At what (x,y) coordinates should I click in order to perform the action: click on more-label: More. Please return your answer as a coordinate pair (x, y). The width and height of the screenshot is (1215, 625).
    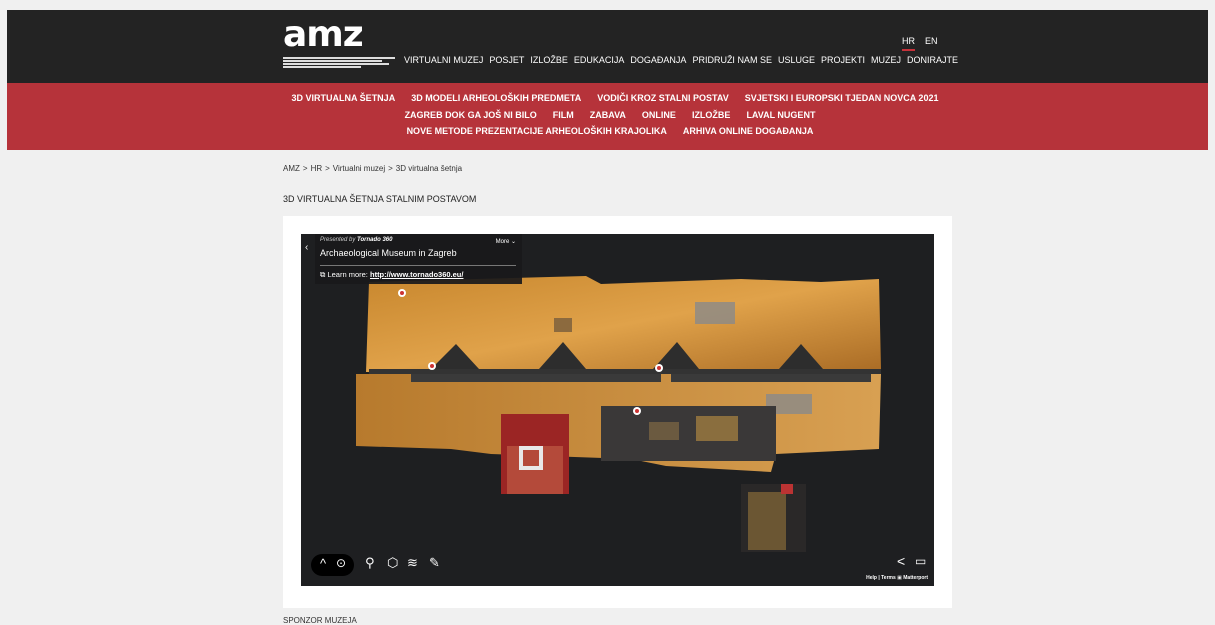
    Looking at the image, I should click on (502, 242).